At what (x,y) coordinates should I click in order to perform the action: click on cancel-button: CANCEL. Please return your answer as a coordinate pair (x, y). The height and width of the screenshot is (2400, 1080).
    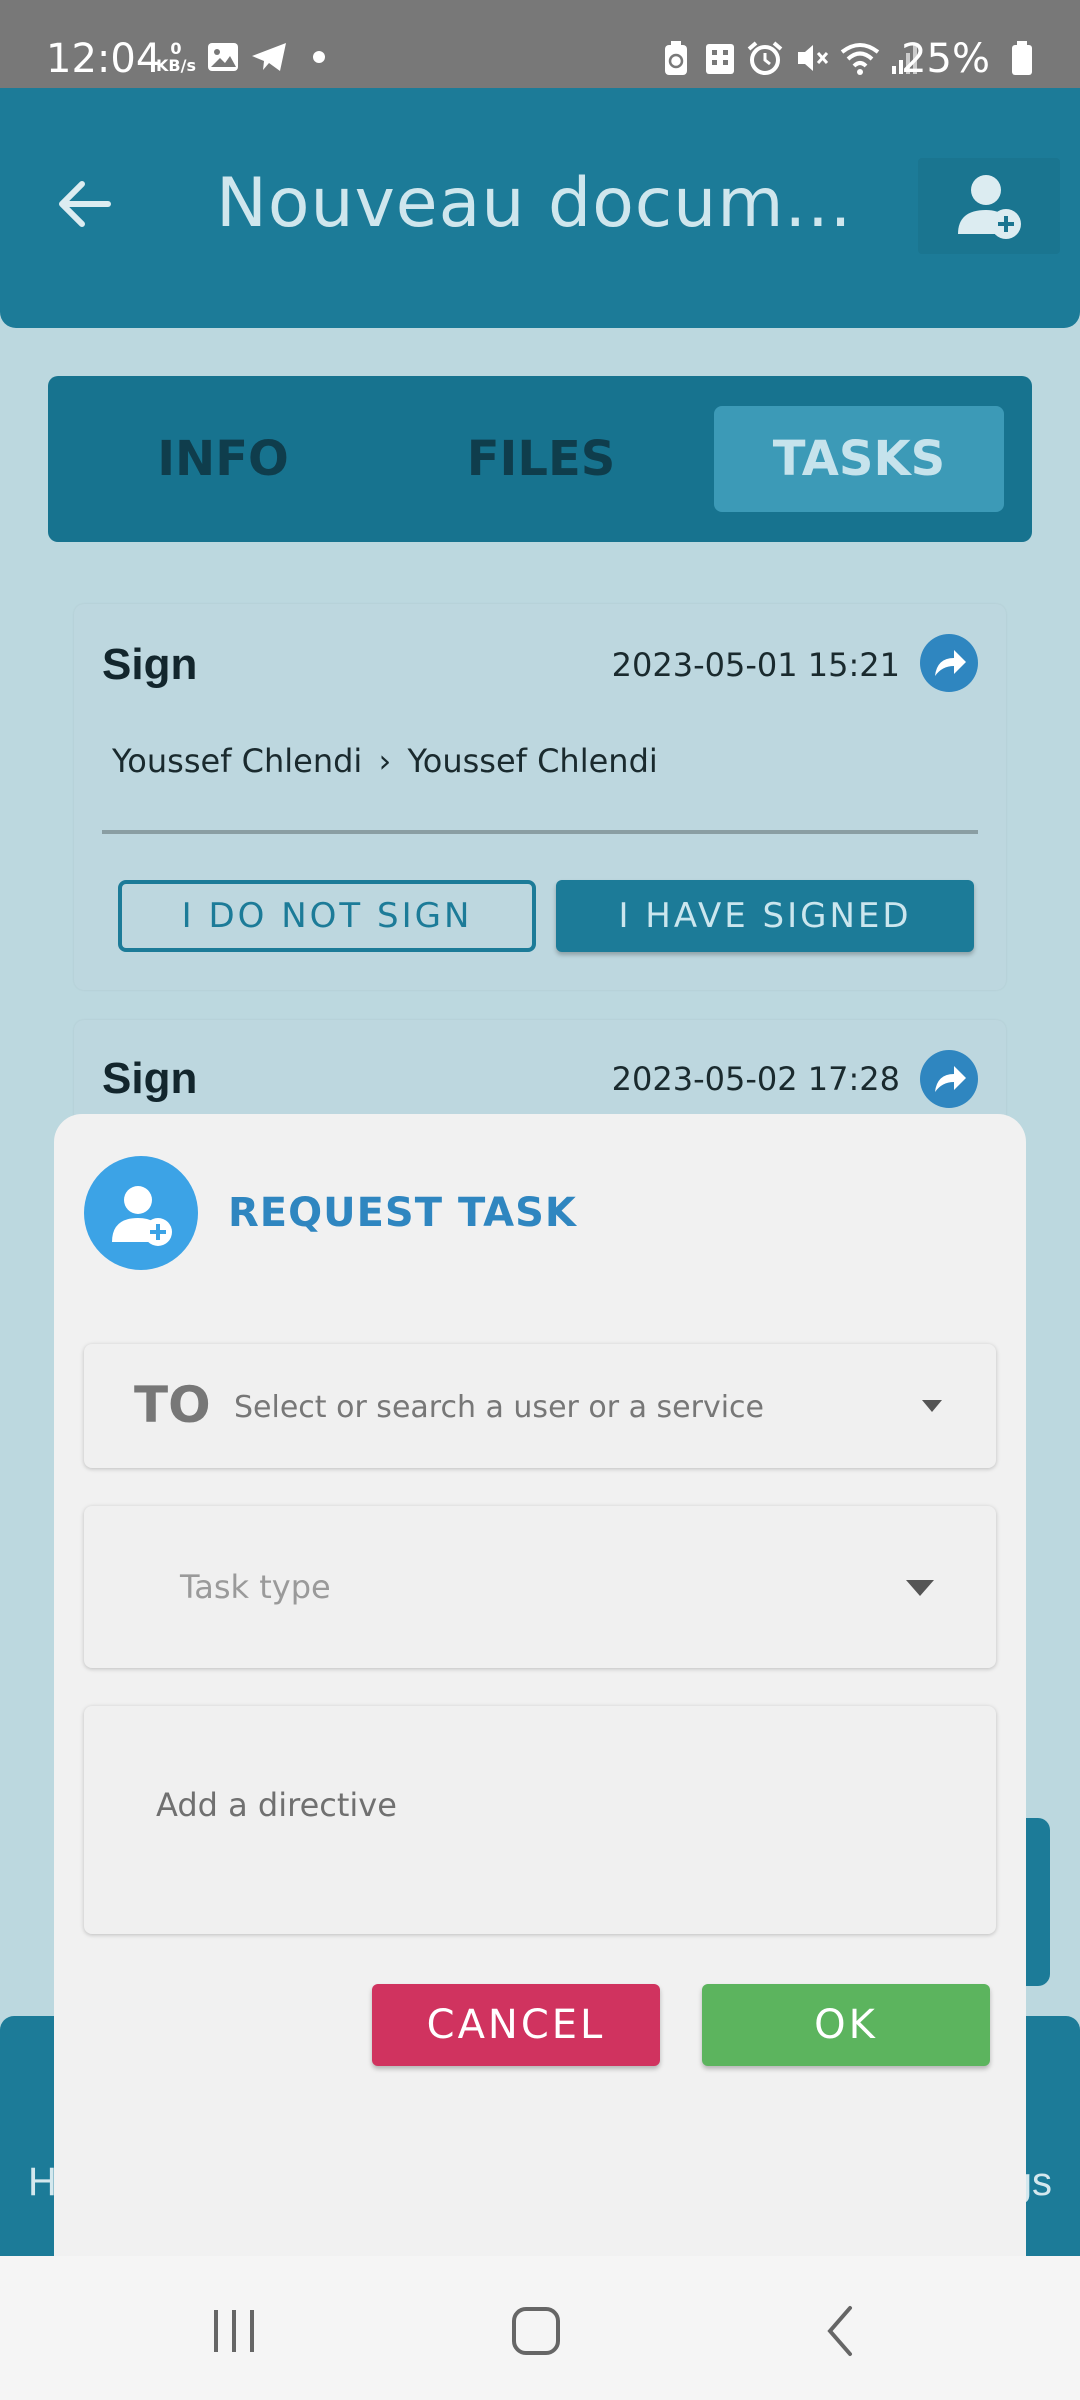
    Looking at the image, I should click on (516, 2025).